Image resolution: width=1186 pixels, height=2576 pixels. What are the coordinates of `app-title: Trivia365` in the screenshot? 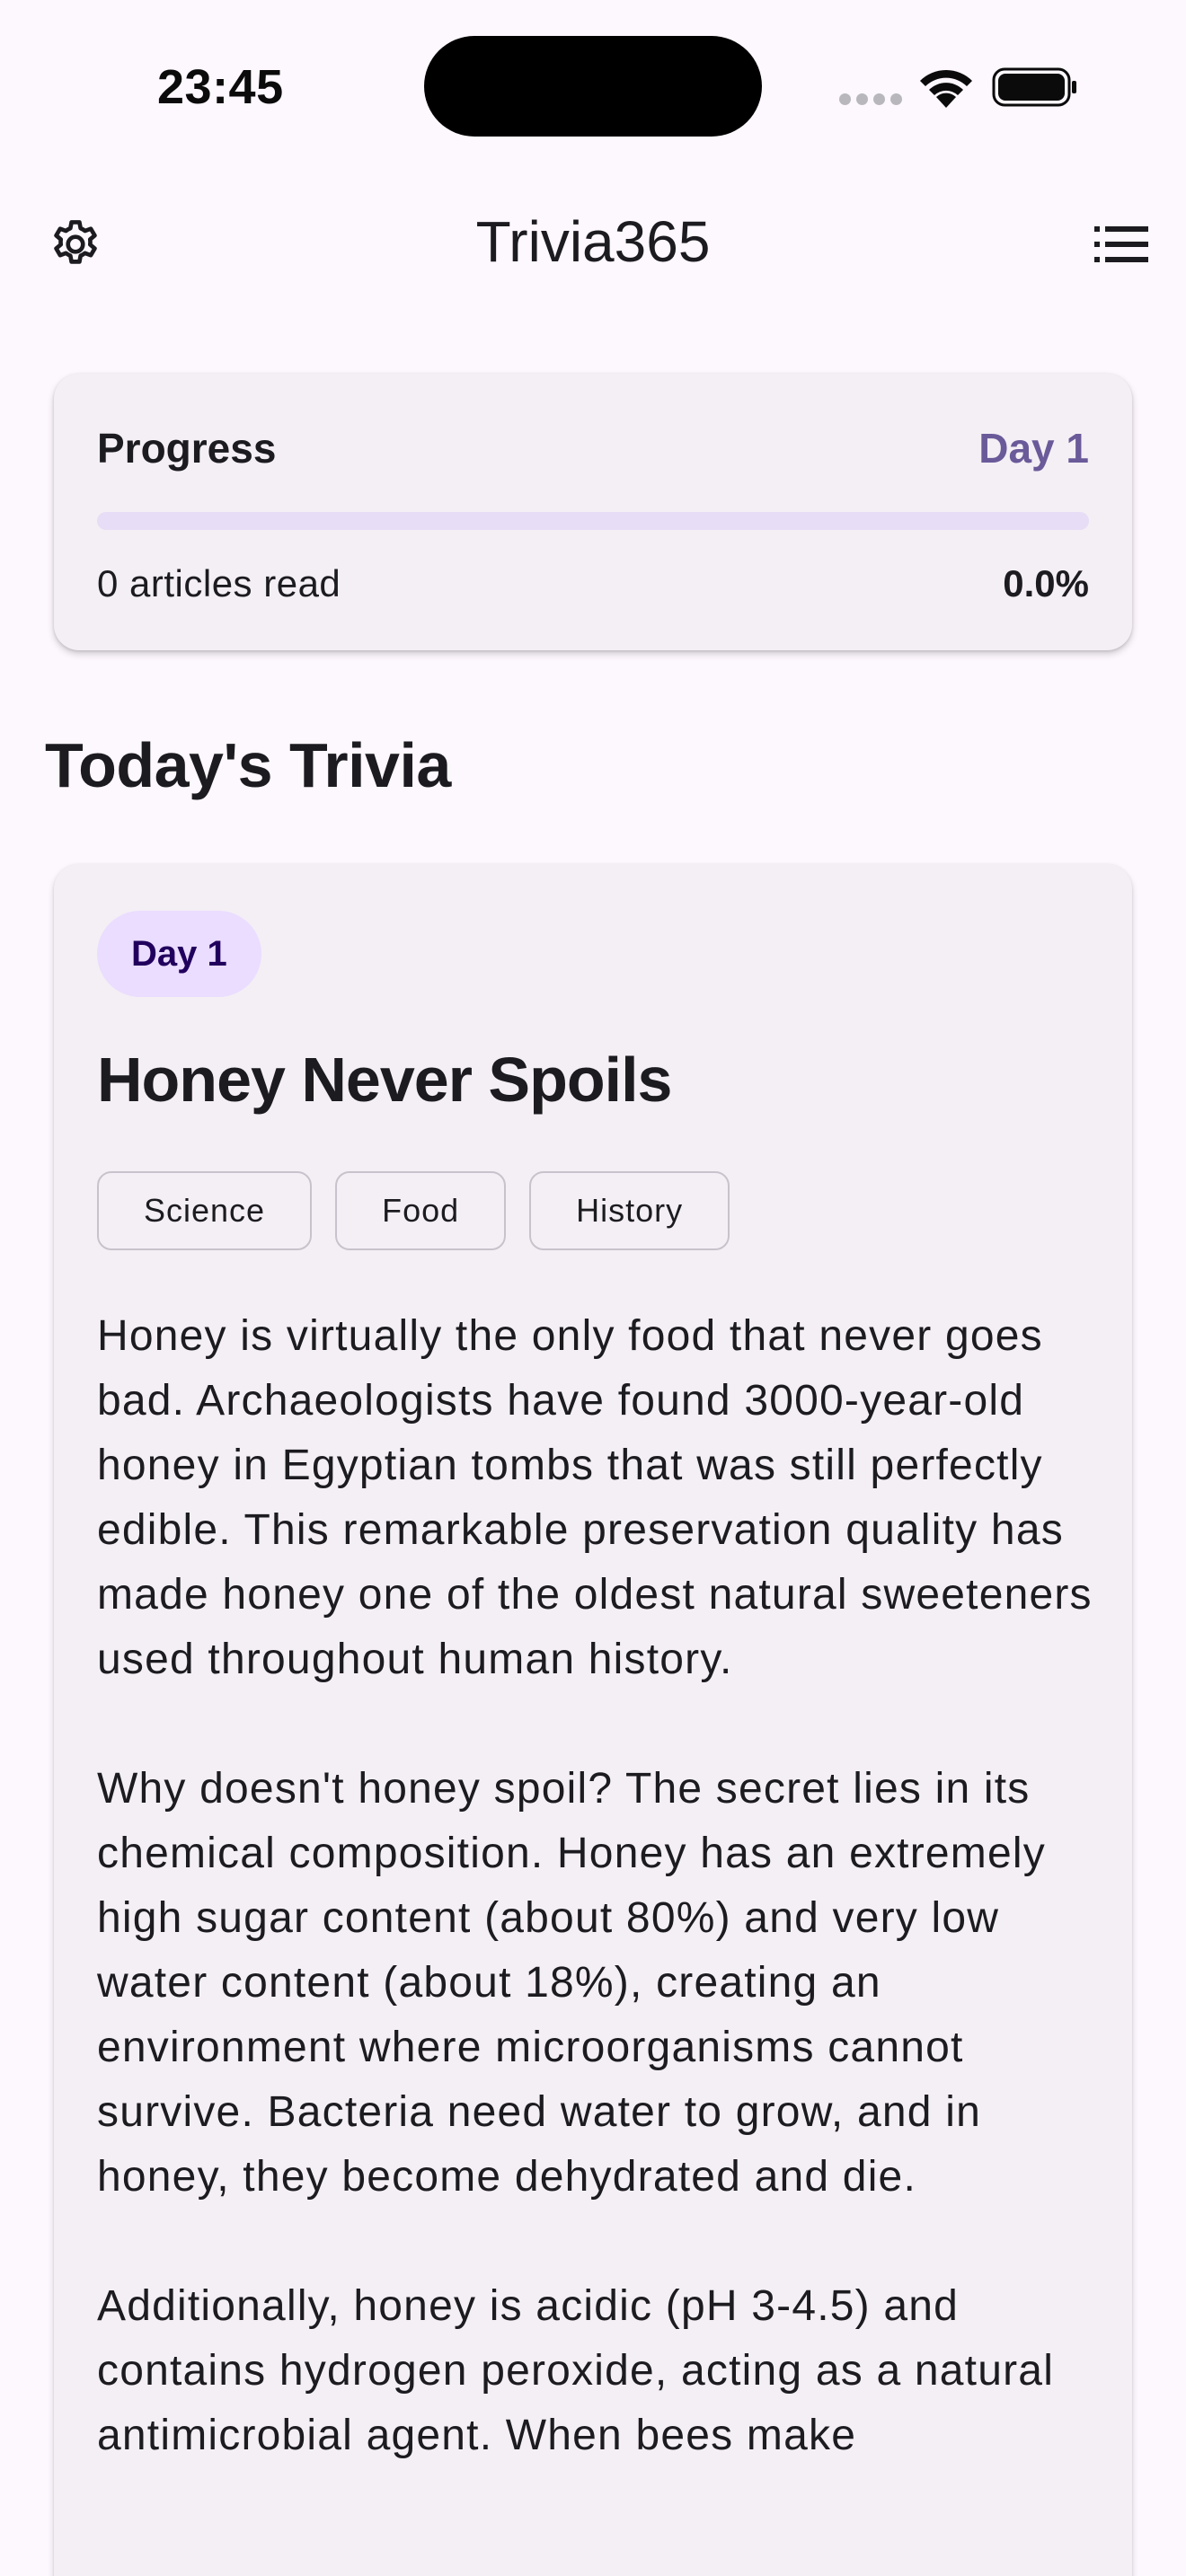 It's located at (593, 241).